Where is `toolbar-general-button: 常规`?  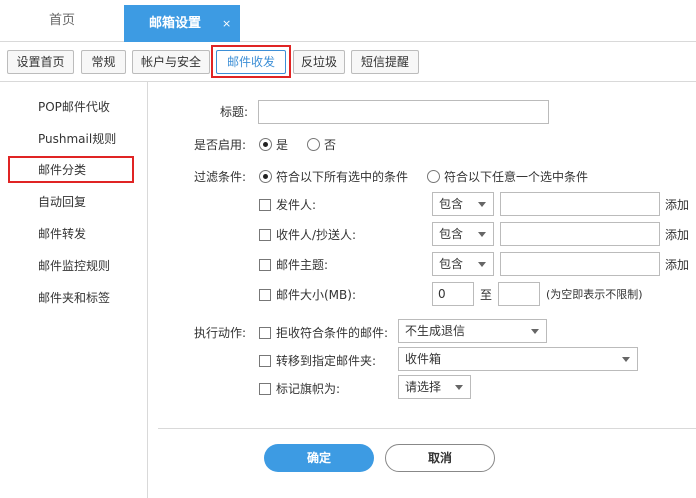
toolbar-general-button: 常规 is located at coordinates (103, 62).